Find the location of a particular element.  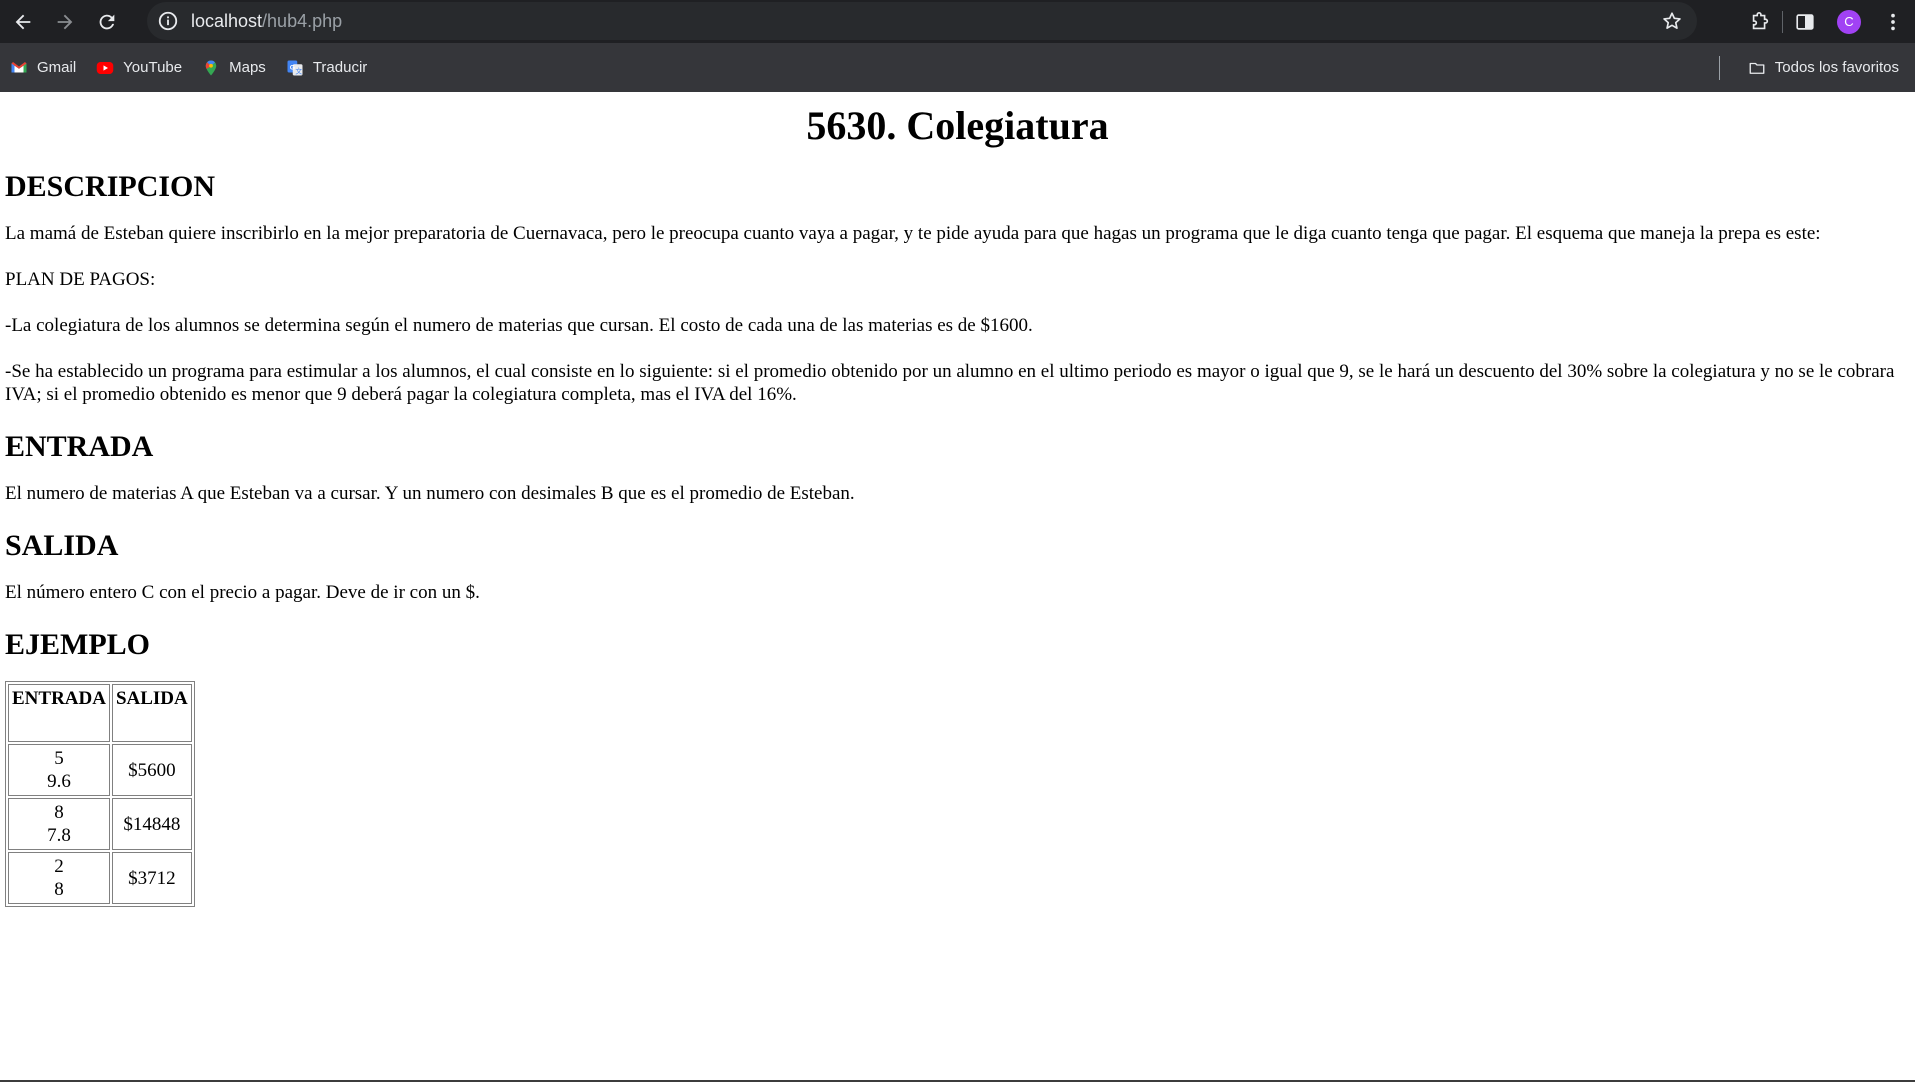

payment-plan-label: PLAN DE PAGOS: is located at coordinates (80, 279).